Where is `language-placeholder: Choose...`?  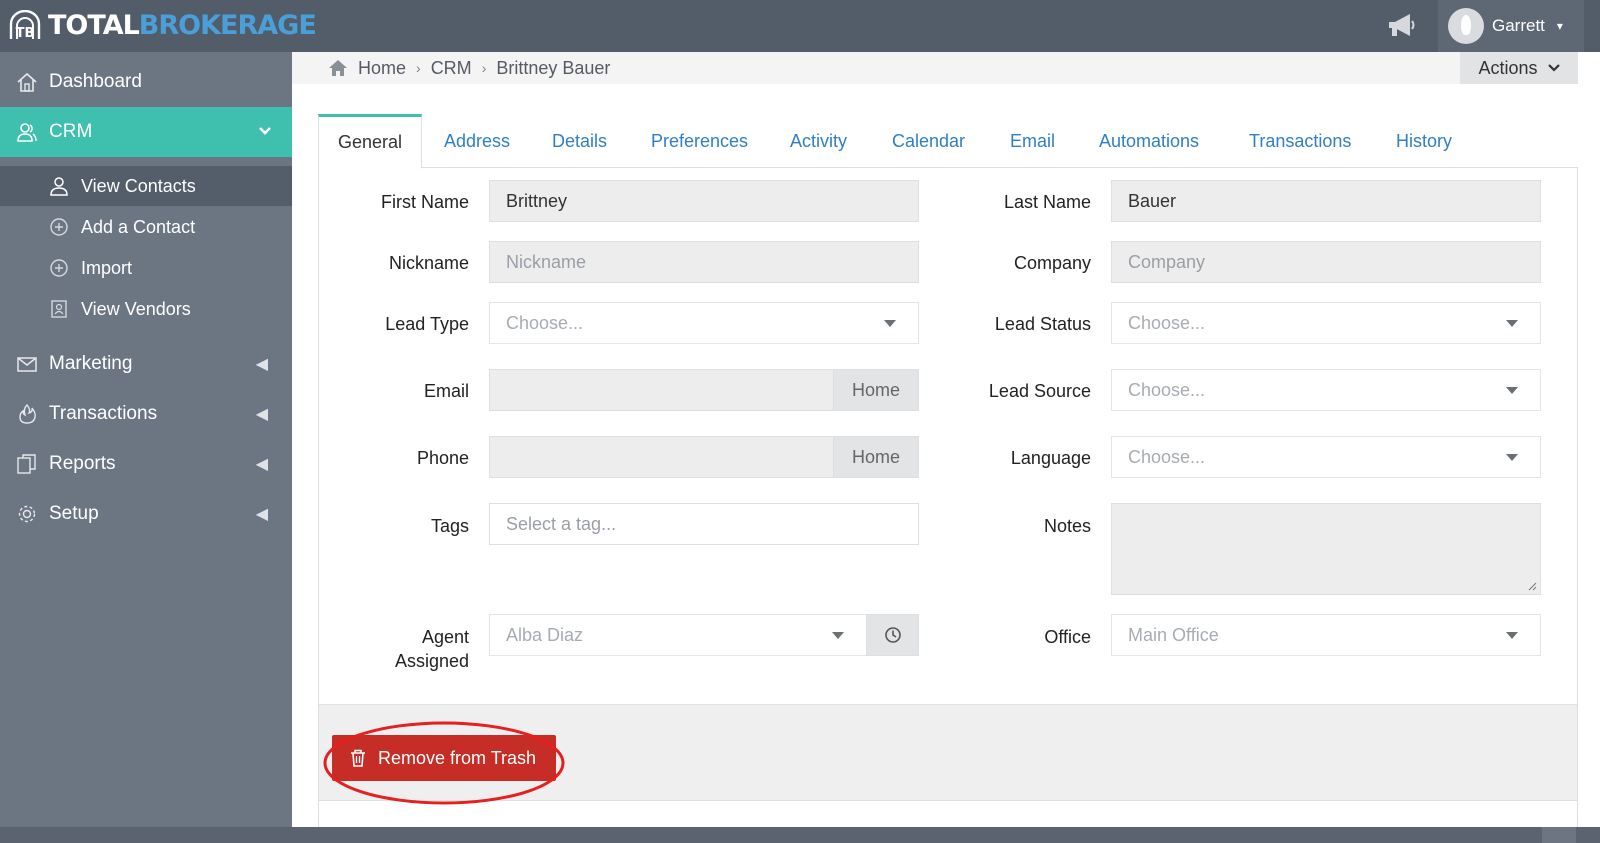
language-placeholder: Choose... is located at coordinates (1167, 456).